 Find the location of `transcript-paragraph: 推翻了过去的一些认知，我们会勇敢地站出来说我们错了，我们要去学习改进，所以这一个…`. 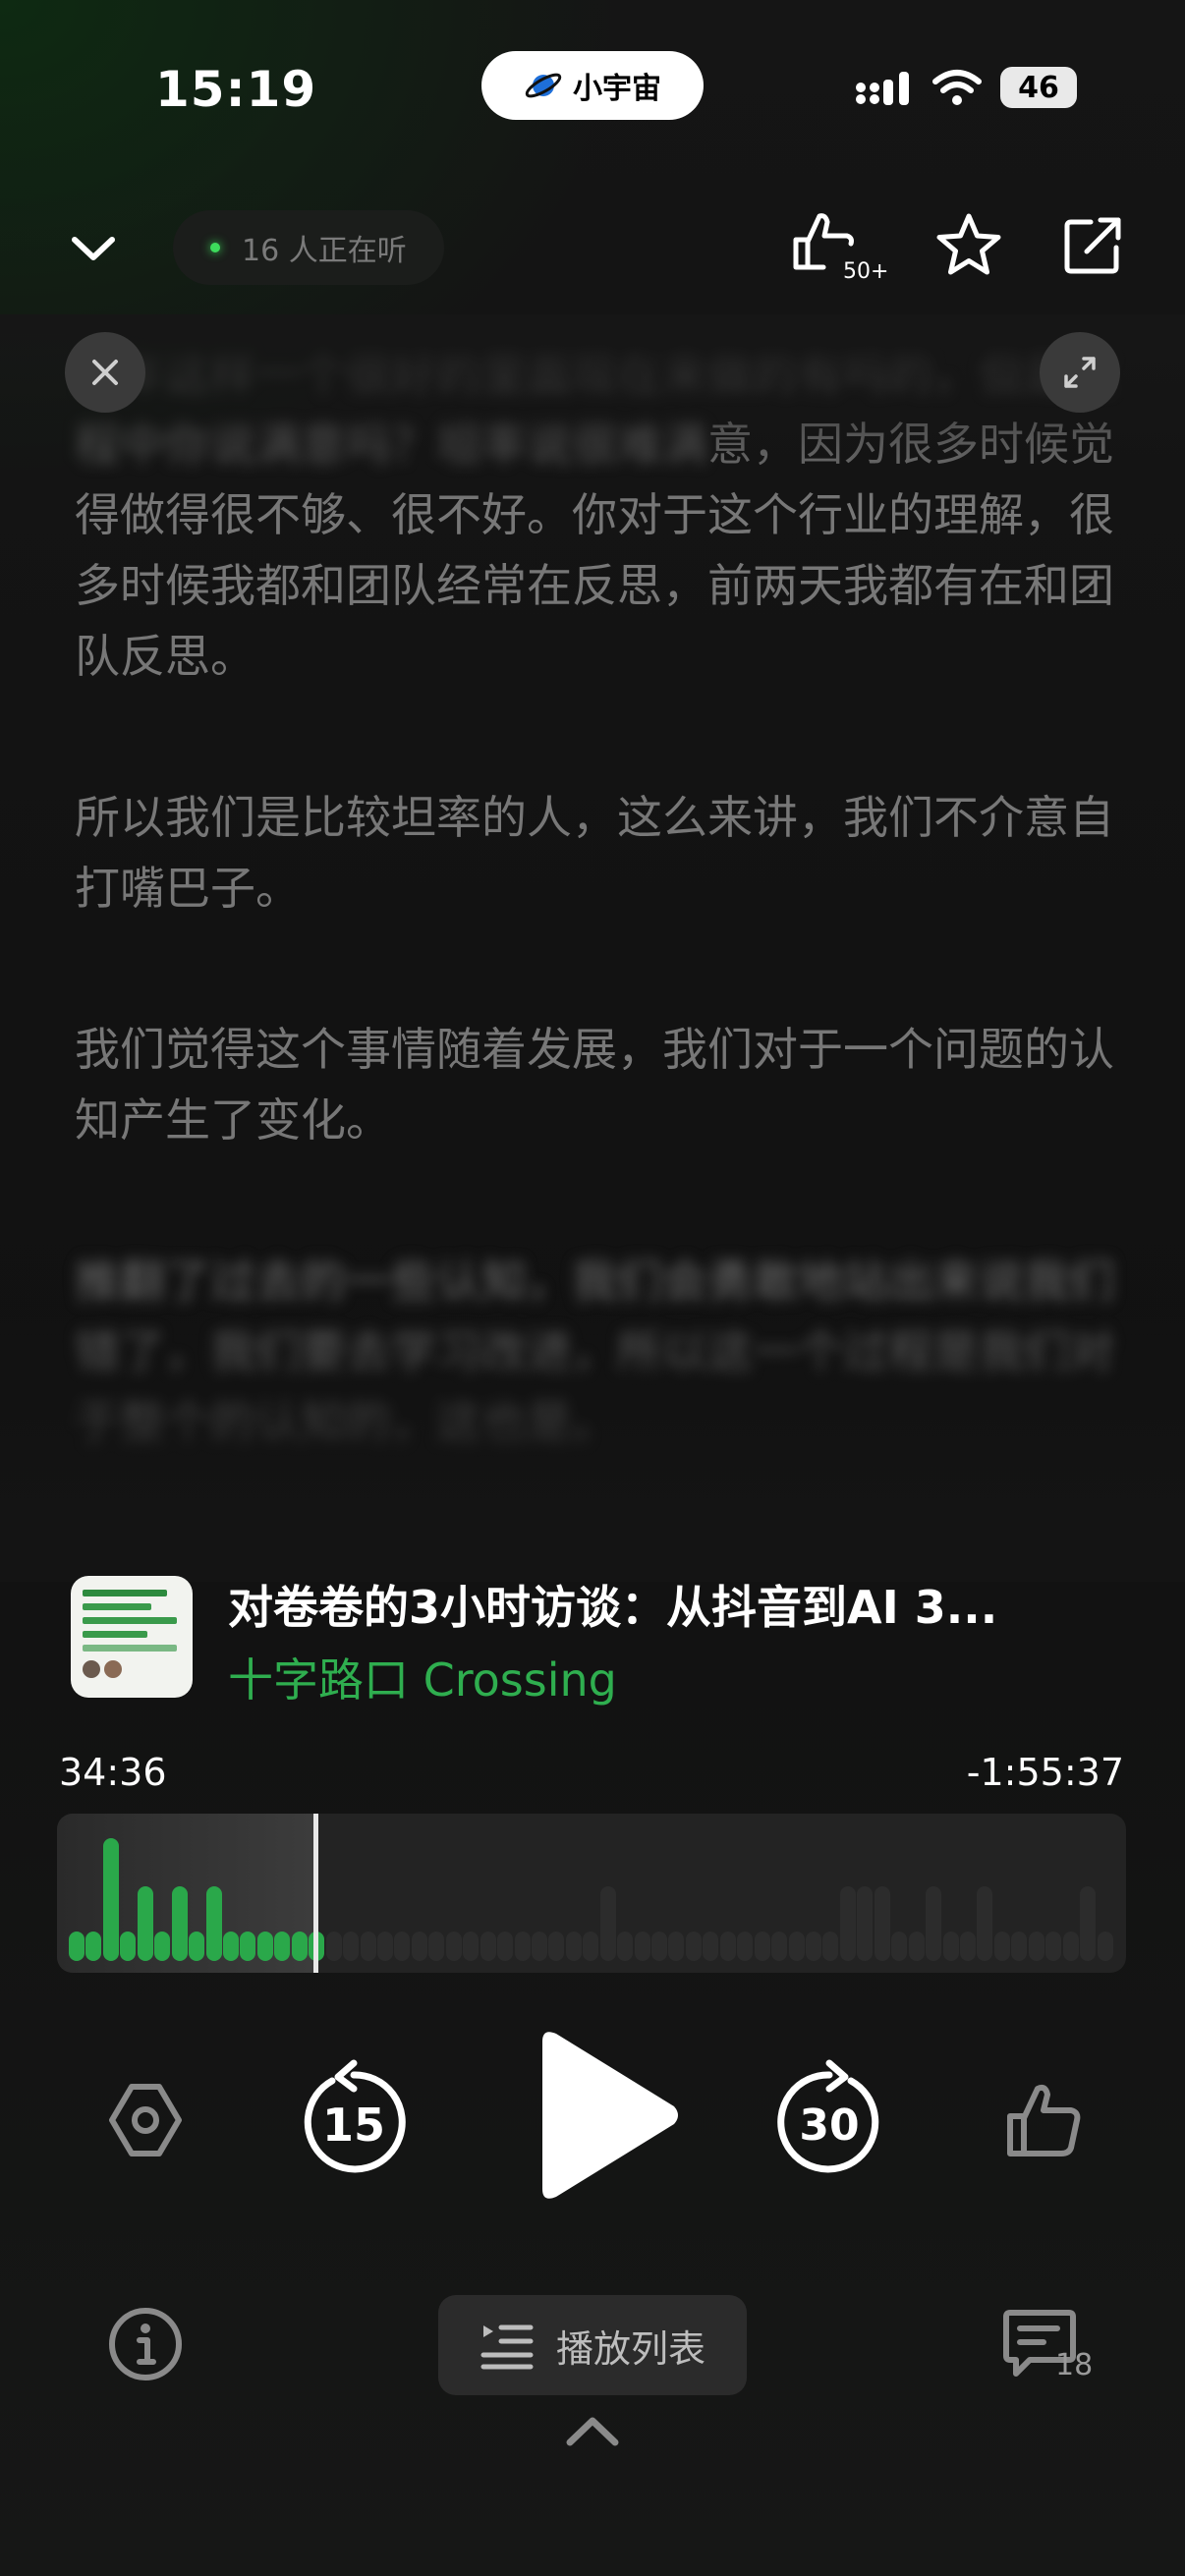

transcript-paragraph: 推翻了过去的一些认知，我们会勇敢地站出来说我们错了，我们要去学习改进，所以这一个… is located at coordinates (594, 1352).